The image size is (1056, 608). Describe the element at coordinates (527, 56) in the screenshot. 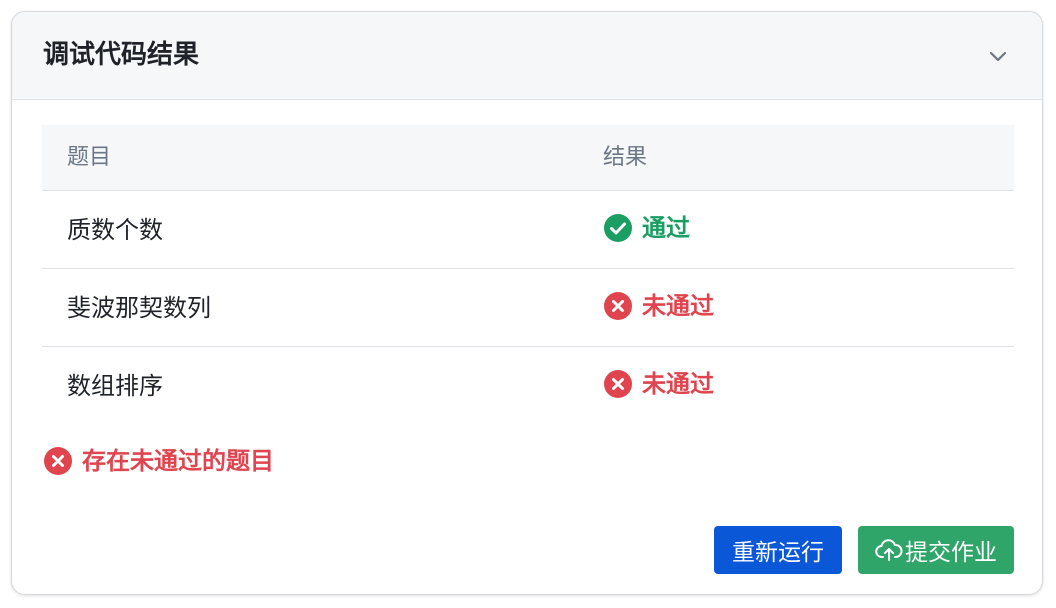

I see `card-header: 调试代码结果` at that location.